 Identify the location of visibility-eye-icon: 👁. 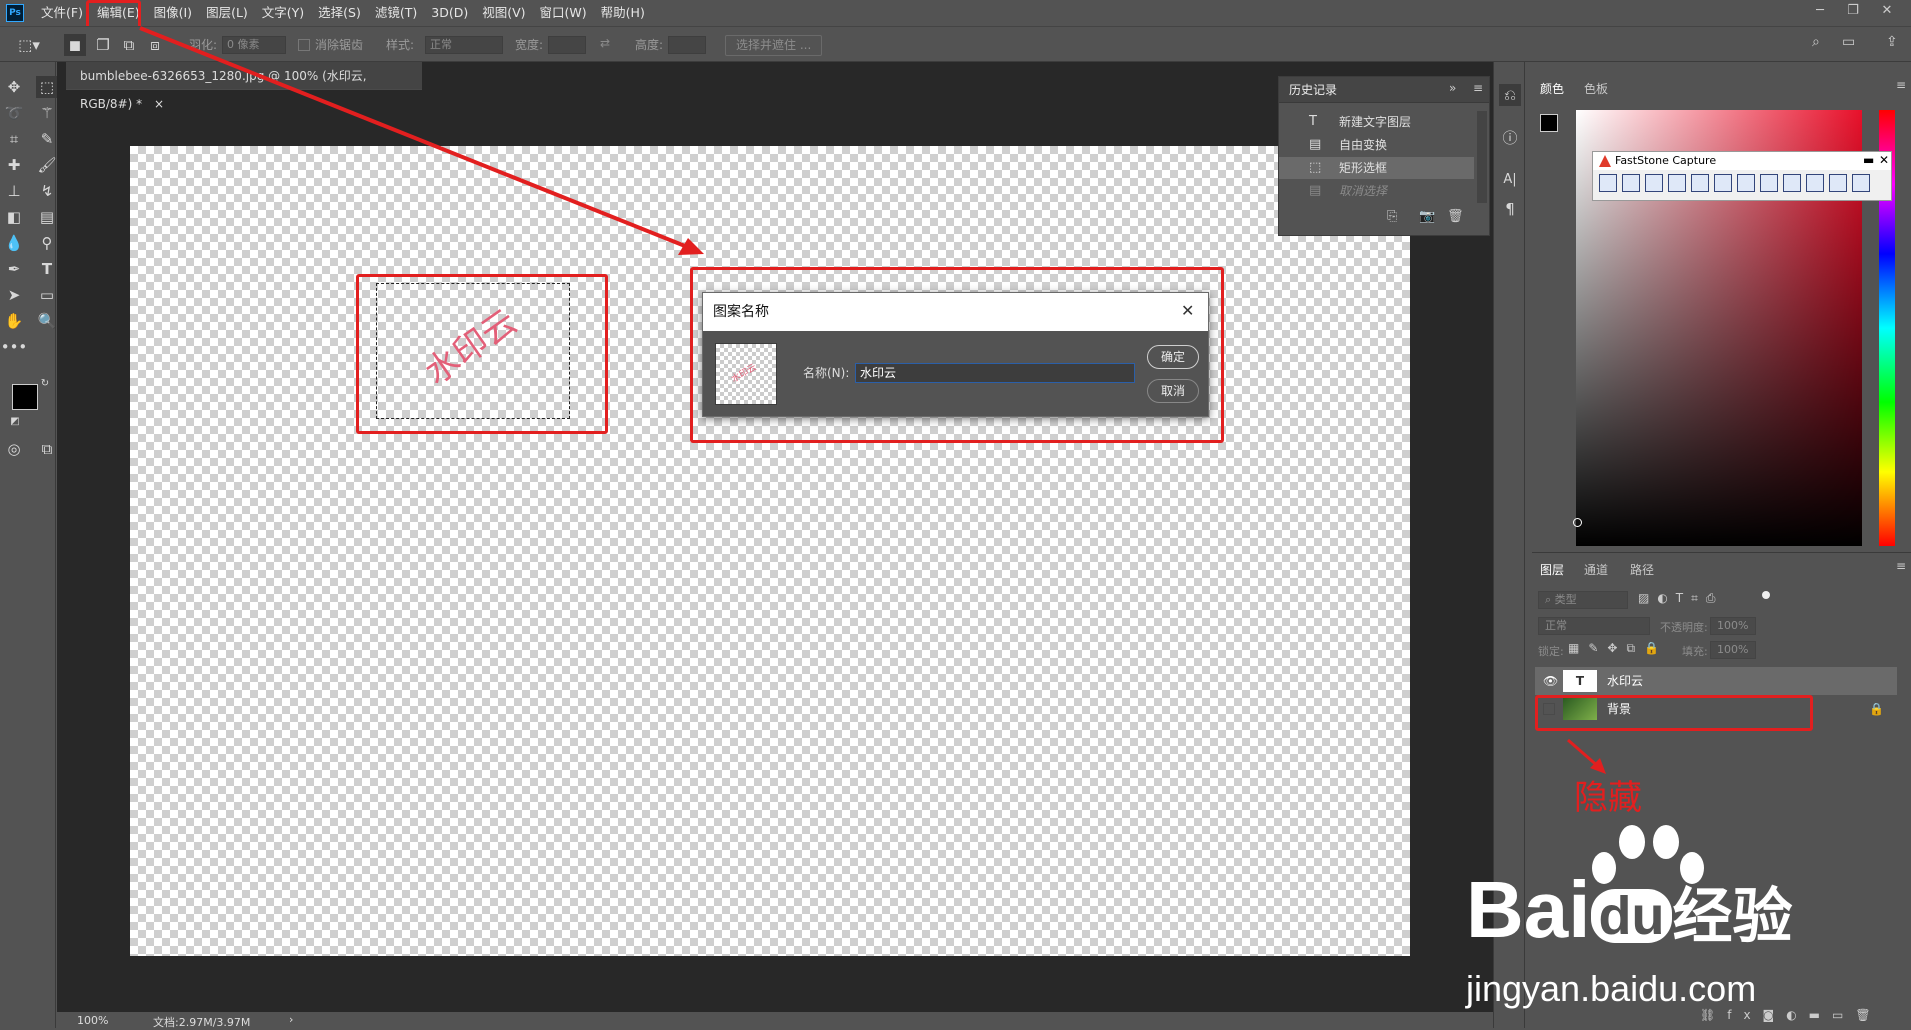
(1550, 681).